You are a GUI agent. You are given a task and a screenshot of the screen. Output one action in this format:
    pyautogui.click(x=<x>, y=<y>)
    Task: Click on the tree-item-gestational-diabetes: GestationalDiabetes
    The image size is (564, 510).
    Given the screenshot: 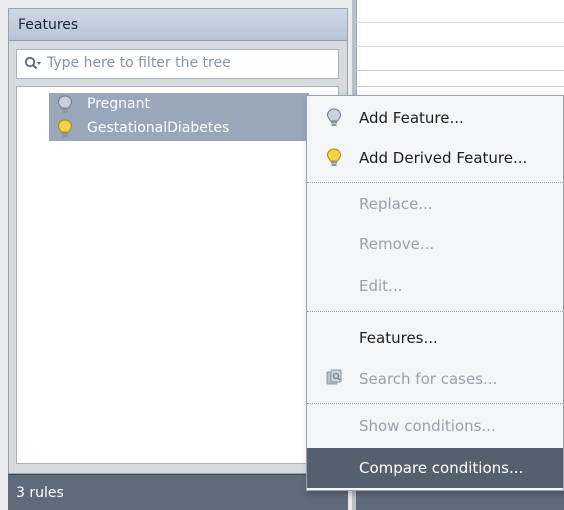 What is the action you would take?
    pyautogui.click(x=179, y=129)
    